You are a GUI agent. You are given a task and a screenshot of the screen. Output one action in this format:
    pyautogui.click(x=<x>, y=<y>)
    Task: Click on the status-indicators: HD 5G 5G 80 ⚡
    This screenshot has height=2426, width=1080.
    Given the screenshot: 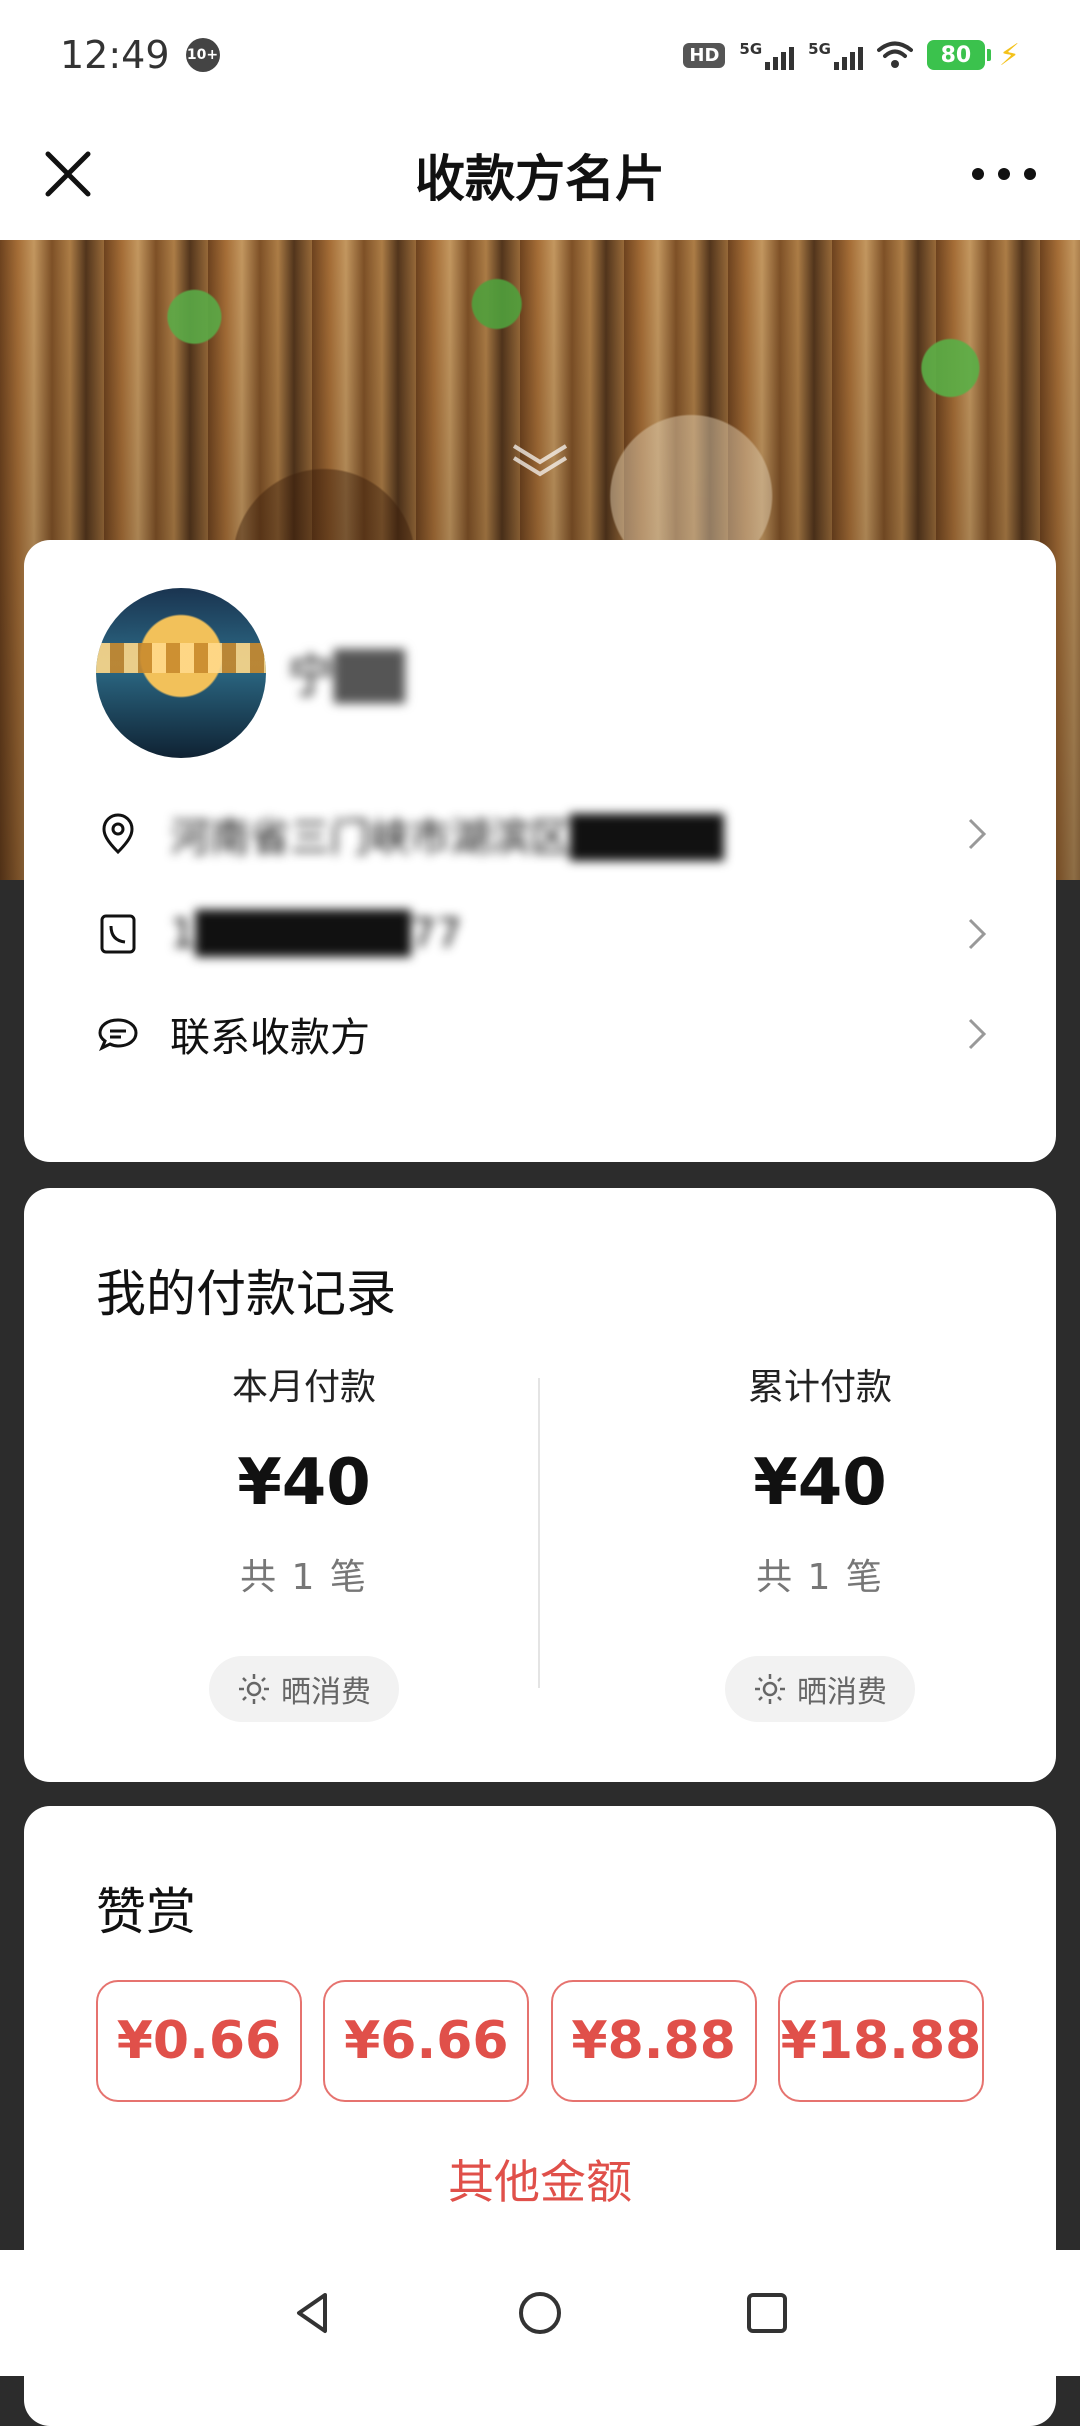 What is the action you would take?
    pyautogui.click(x=851, y=55)
    